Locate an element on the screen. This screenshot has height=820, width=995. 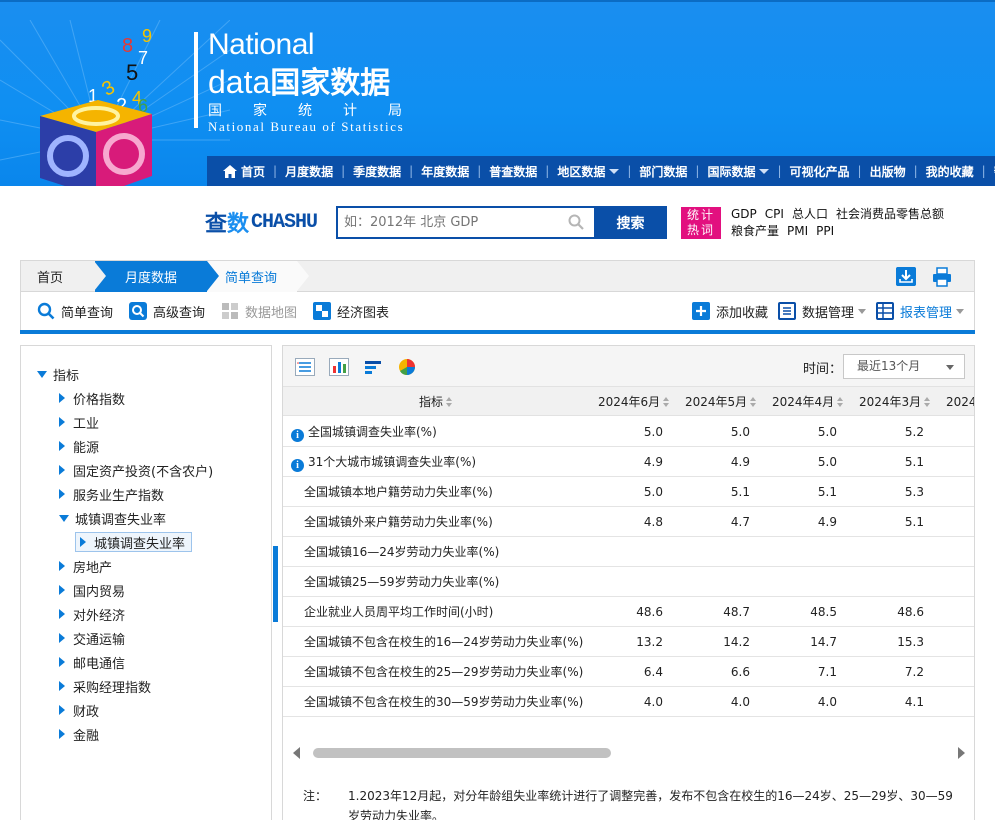
table-cell: 48.5 is located at coordinates (823, 612).